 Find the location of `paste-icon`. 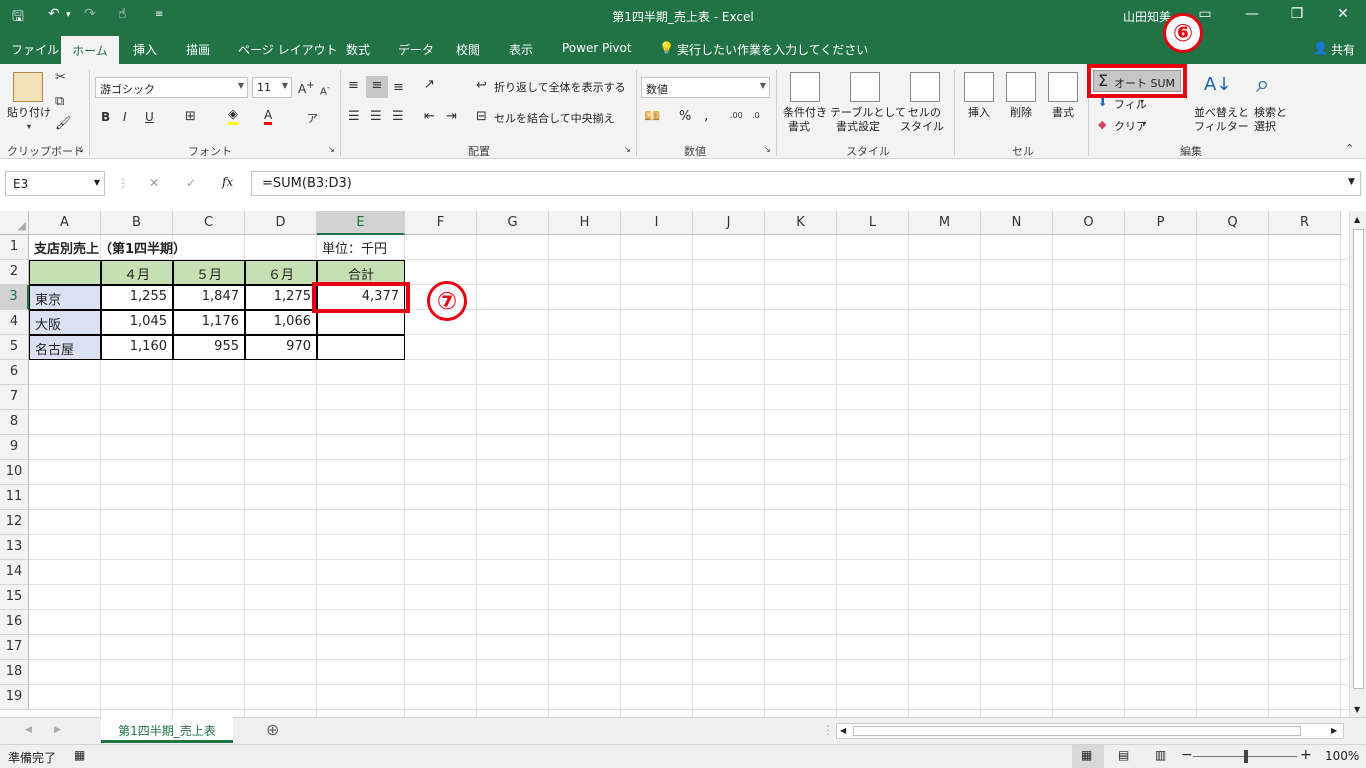

paste-icon is located at coordinates (28, 87).